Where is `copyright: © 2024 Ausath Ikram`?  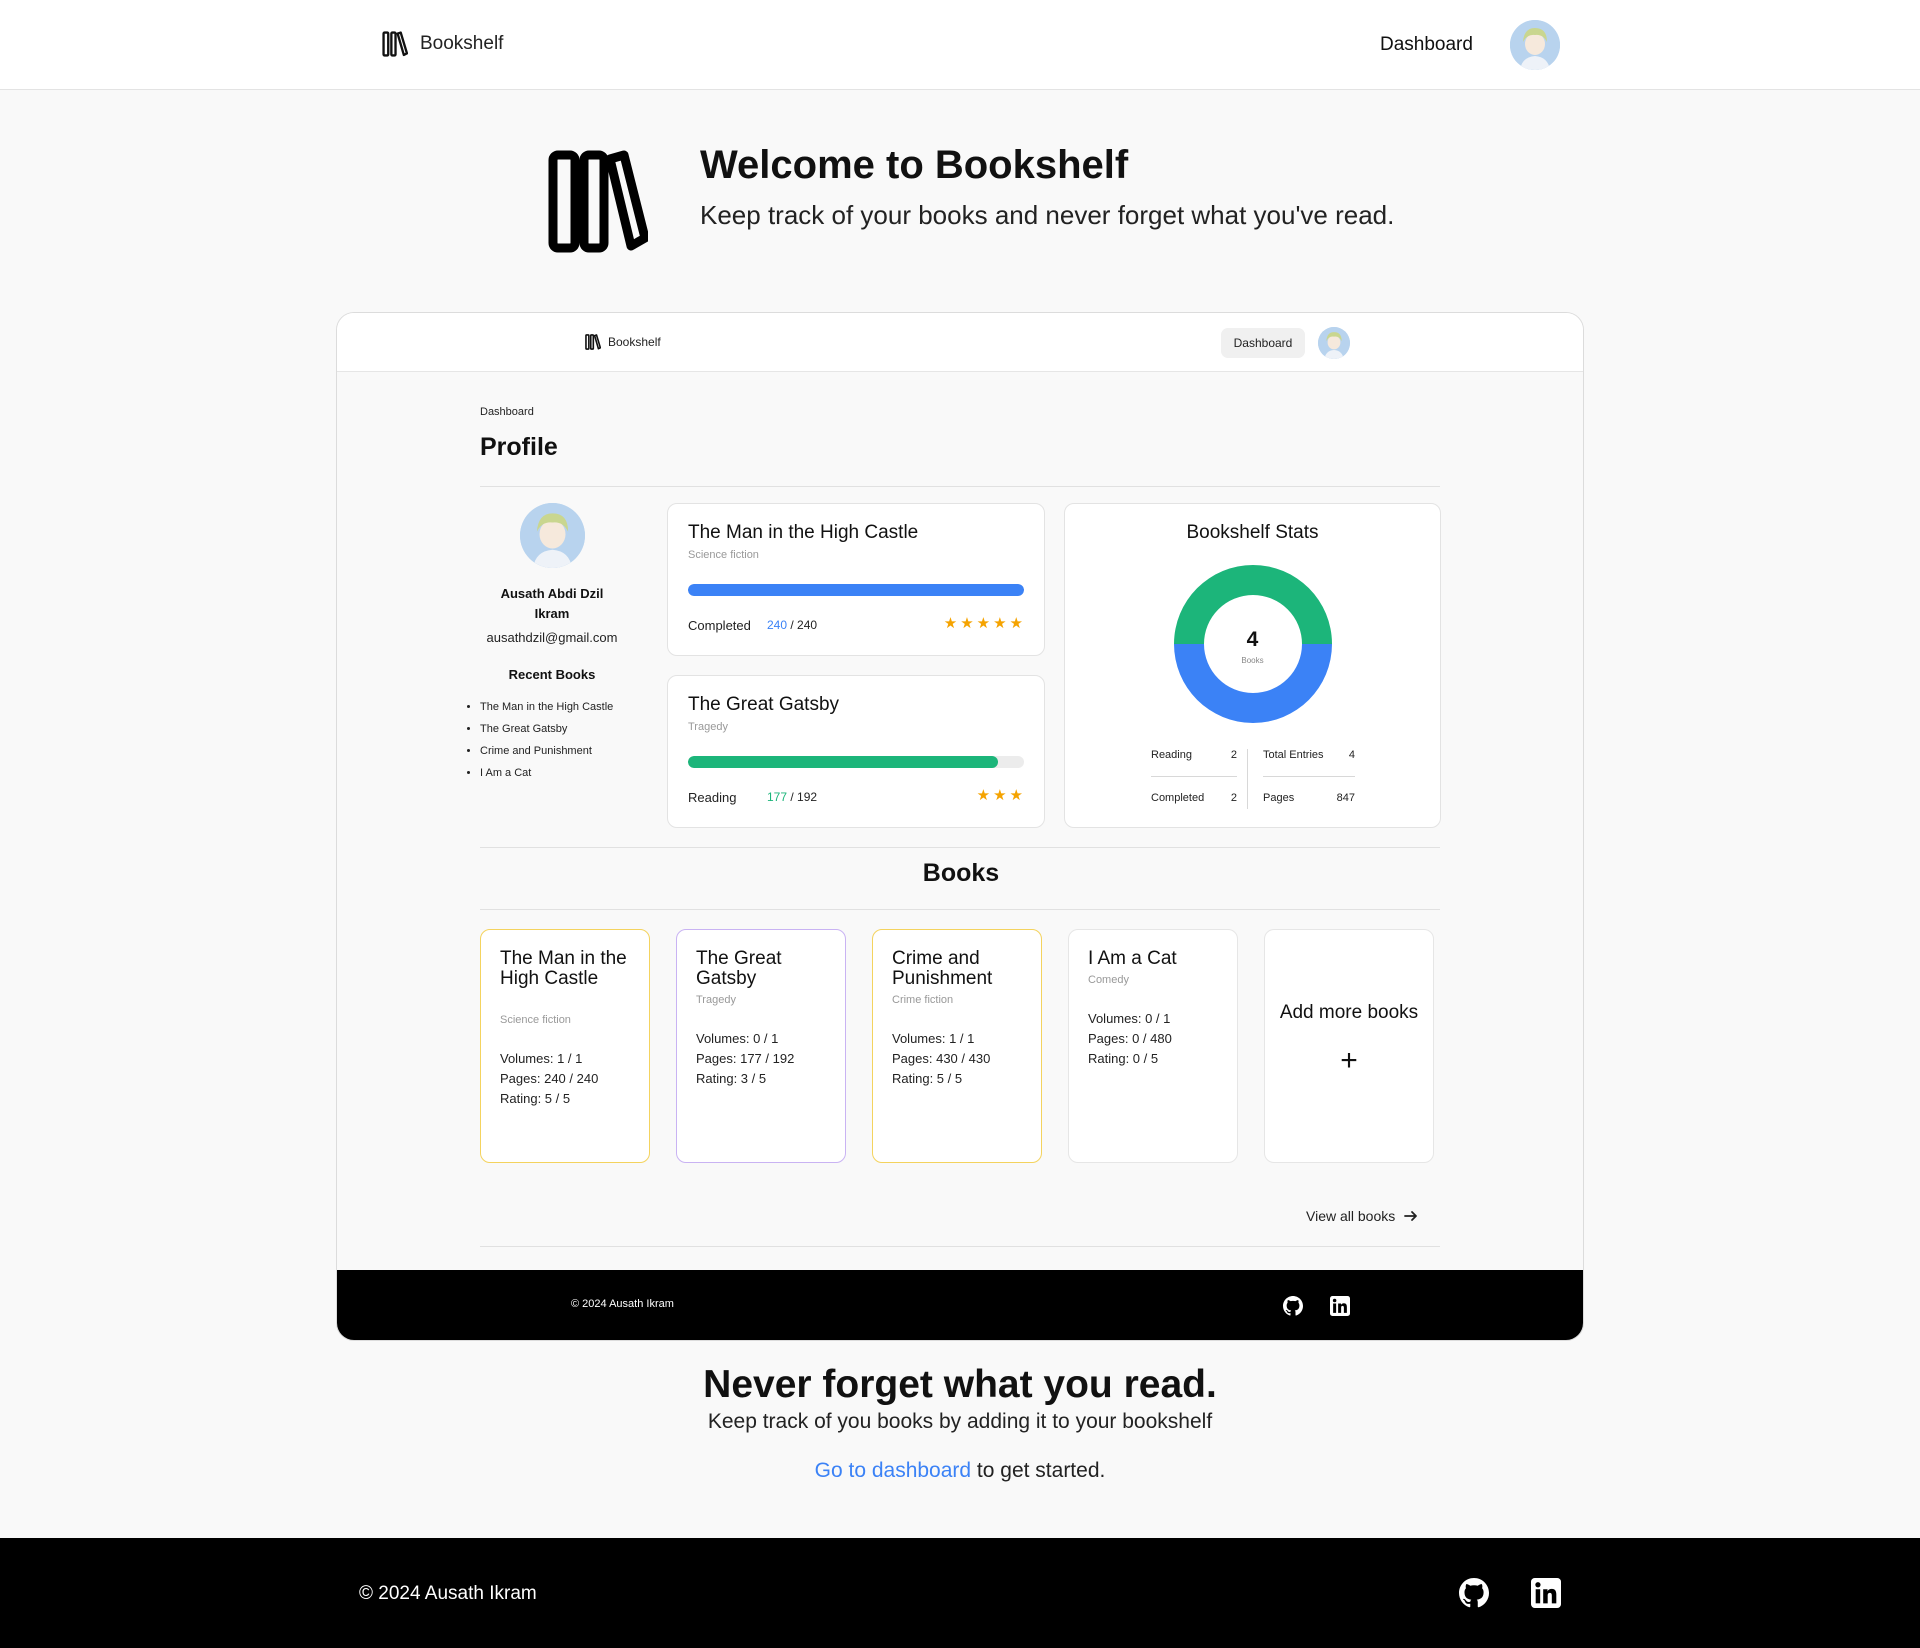 copyright: © 2024 Ausath Ikram is located at coordinates (448, 1593).